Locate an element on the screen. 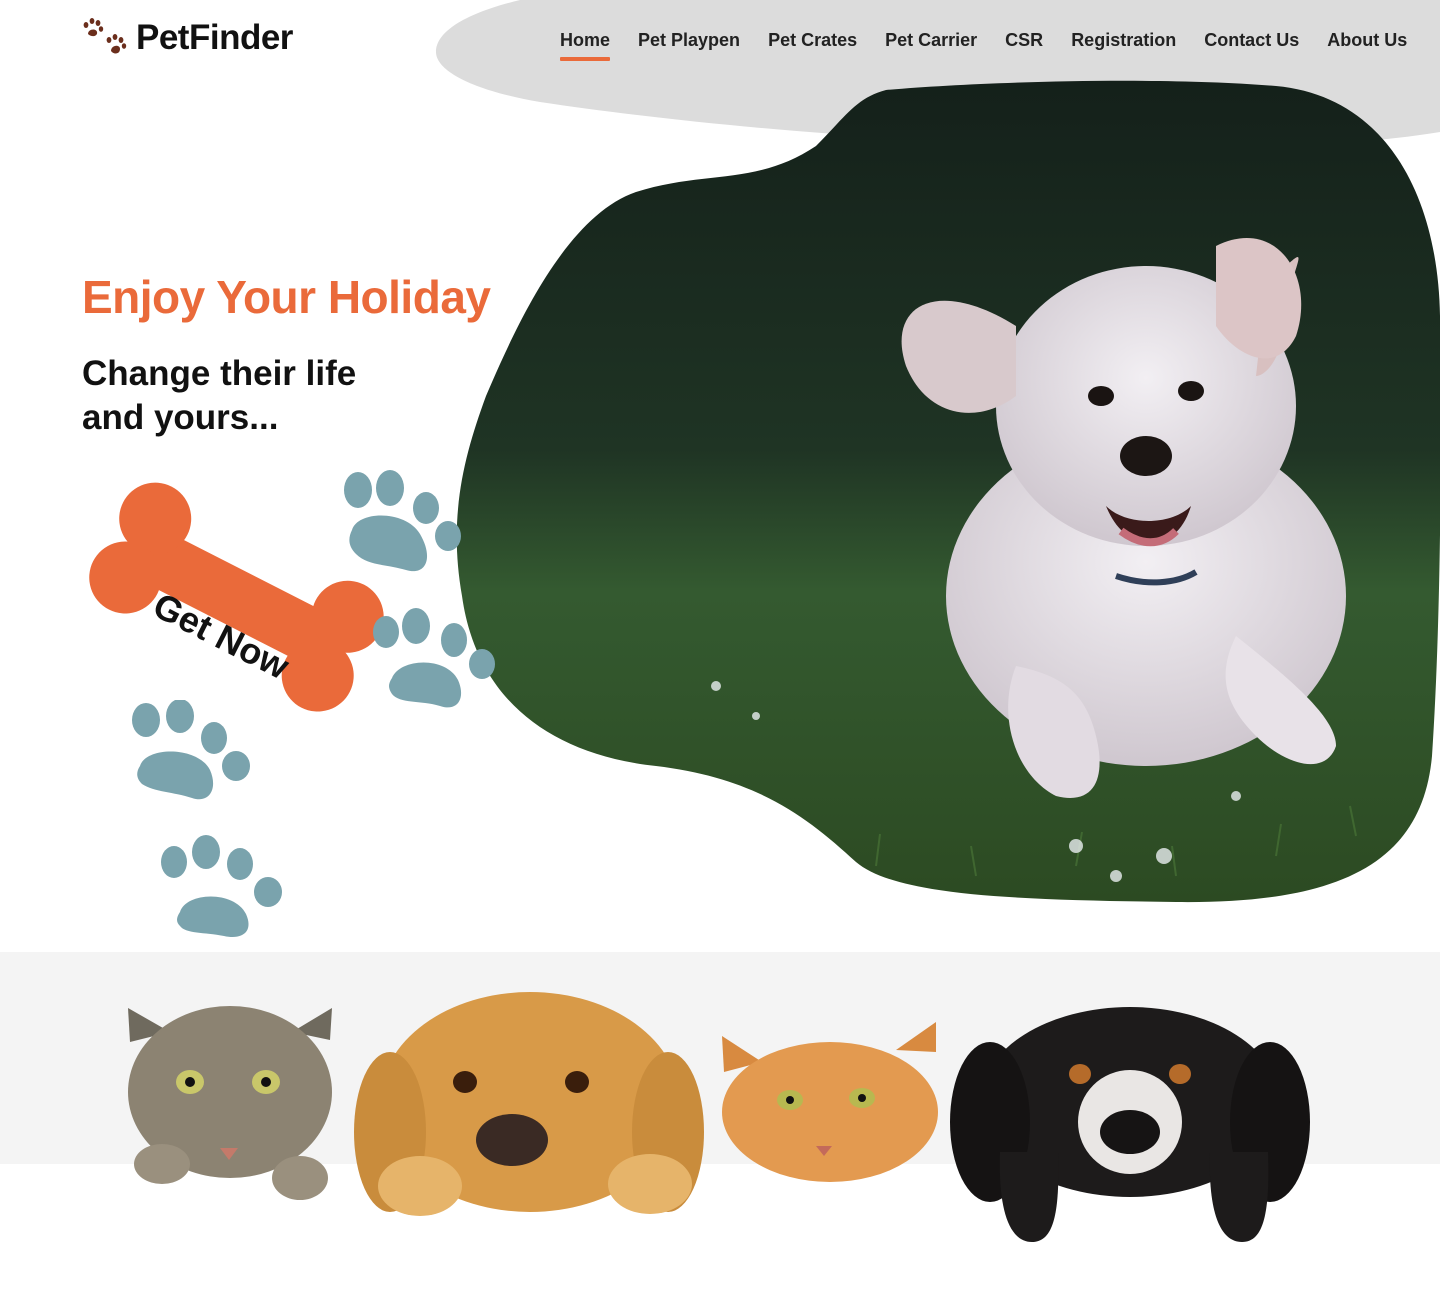 Image resolution: width=1440 pixels, height=1291 pixels. brand-logo: PetFinder is located at coordinates (187, 38).